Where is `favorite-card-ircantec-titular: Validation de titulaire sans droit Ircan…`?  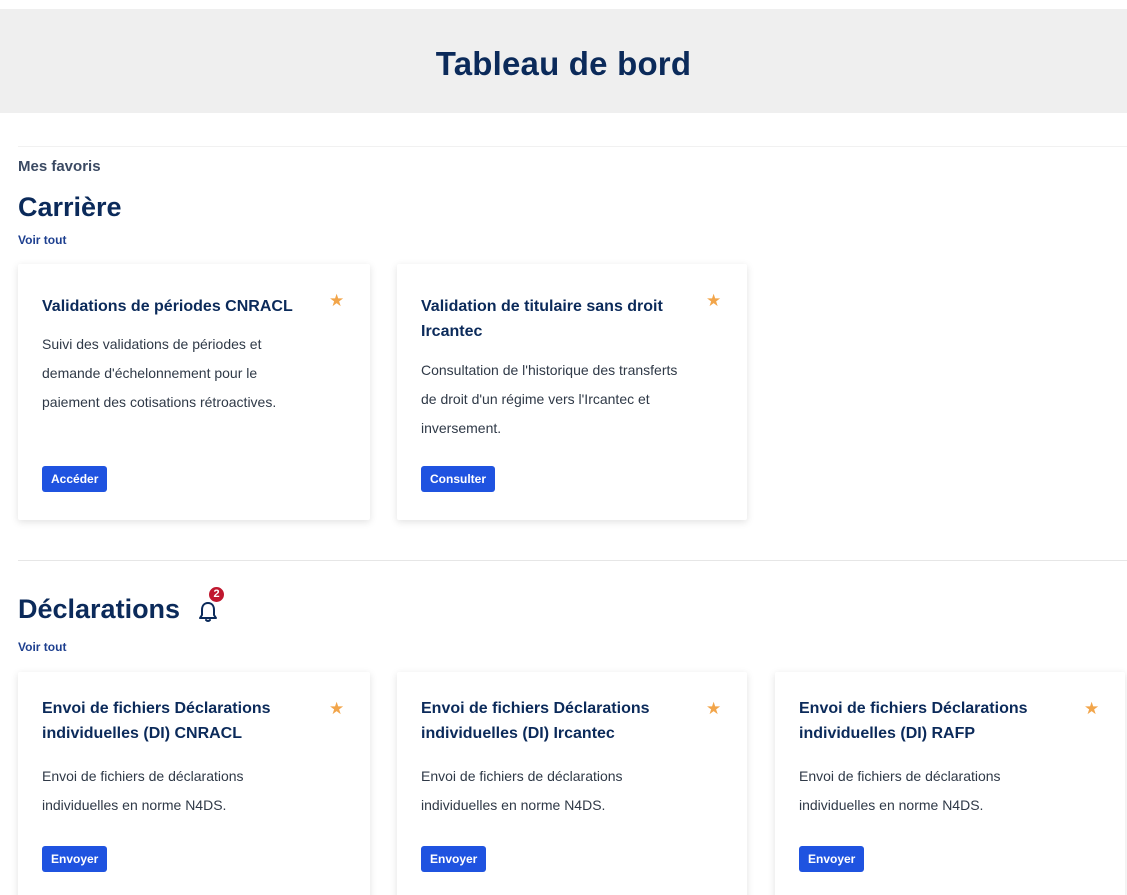
favorite-card-ircantec-titular: Validation de titulaire sans droit Ircan… is located at coordinates (572, 392).